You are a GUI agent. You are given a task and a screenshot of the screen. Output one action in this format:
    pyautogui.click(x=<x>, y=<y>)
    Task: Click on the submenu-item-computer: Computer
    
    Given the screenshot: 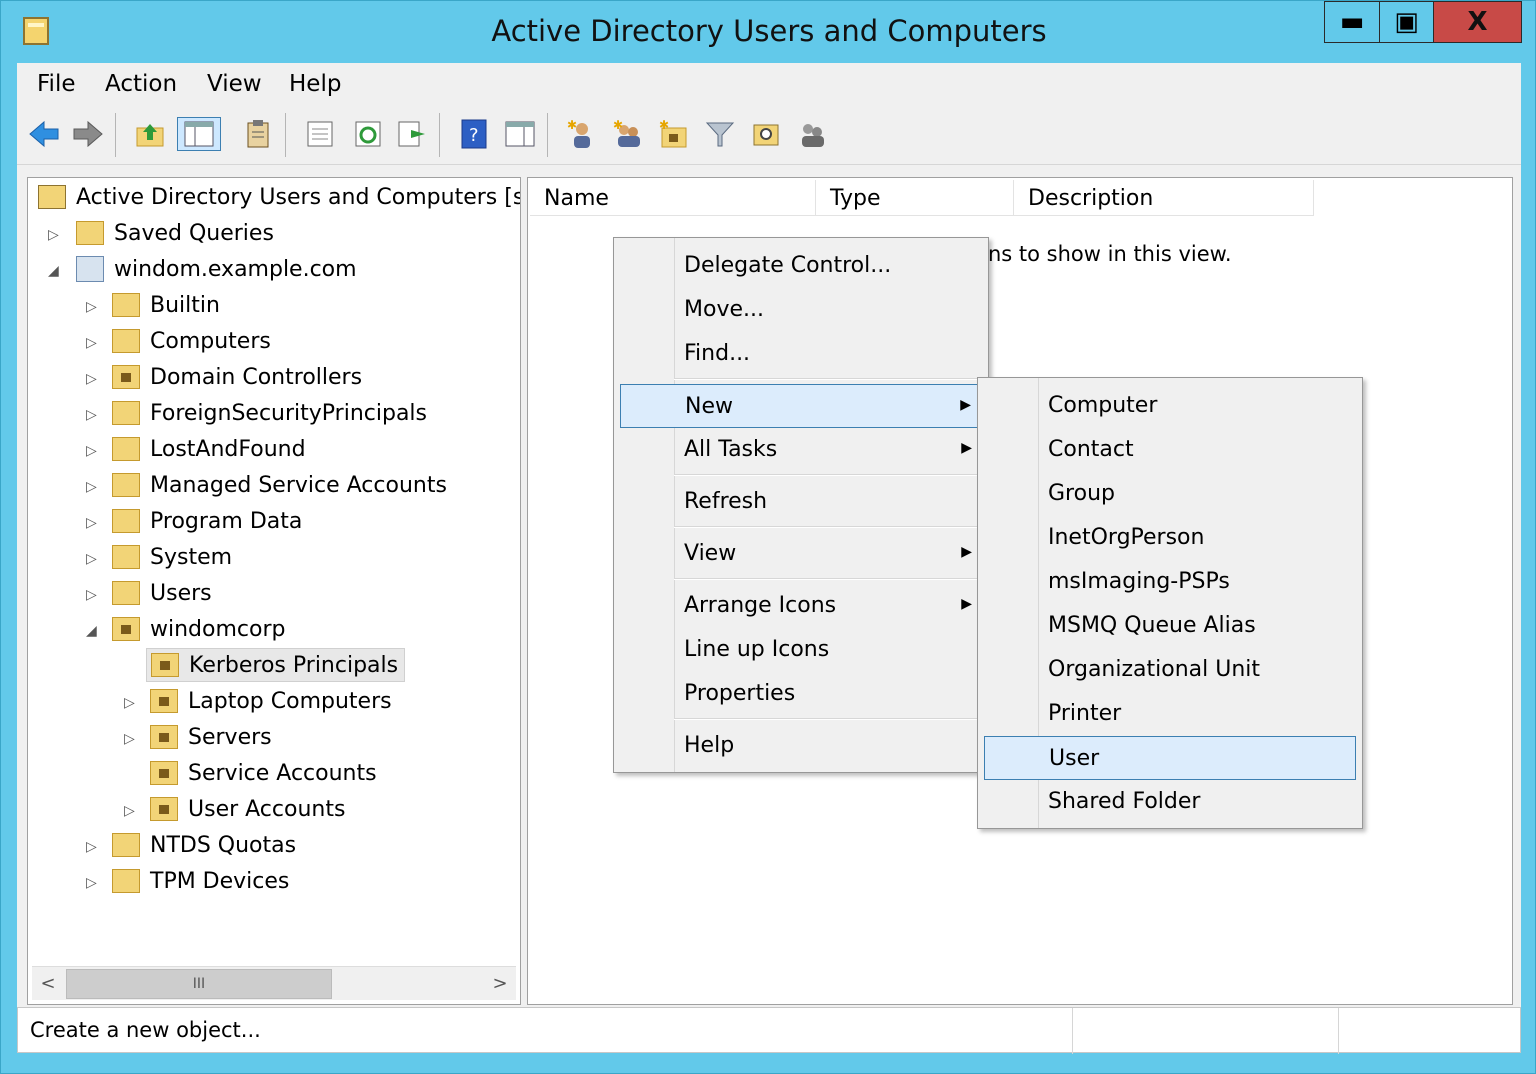 What is the action you would take?
    pyautogui.click(x=1170, y=406)
    